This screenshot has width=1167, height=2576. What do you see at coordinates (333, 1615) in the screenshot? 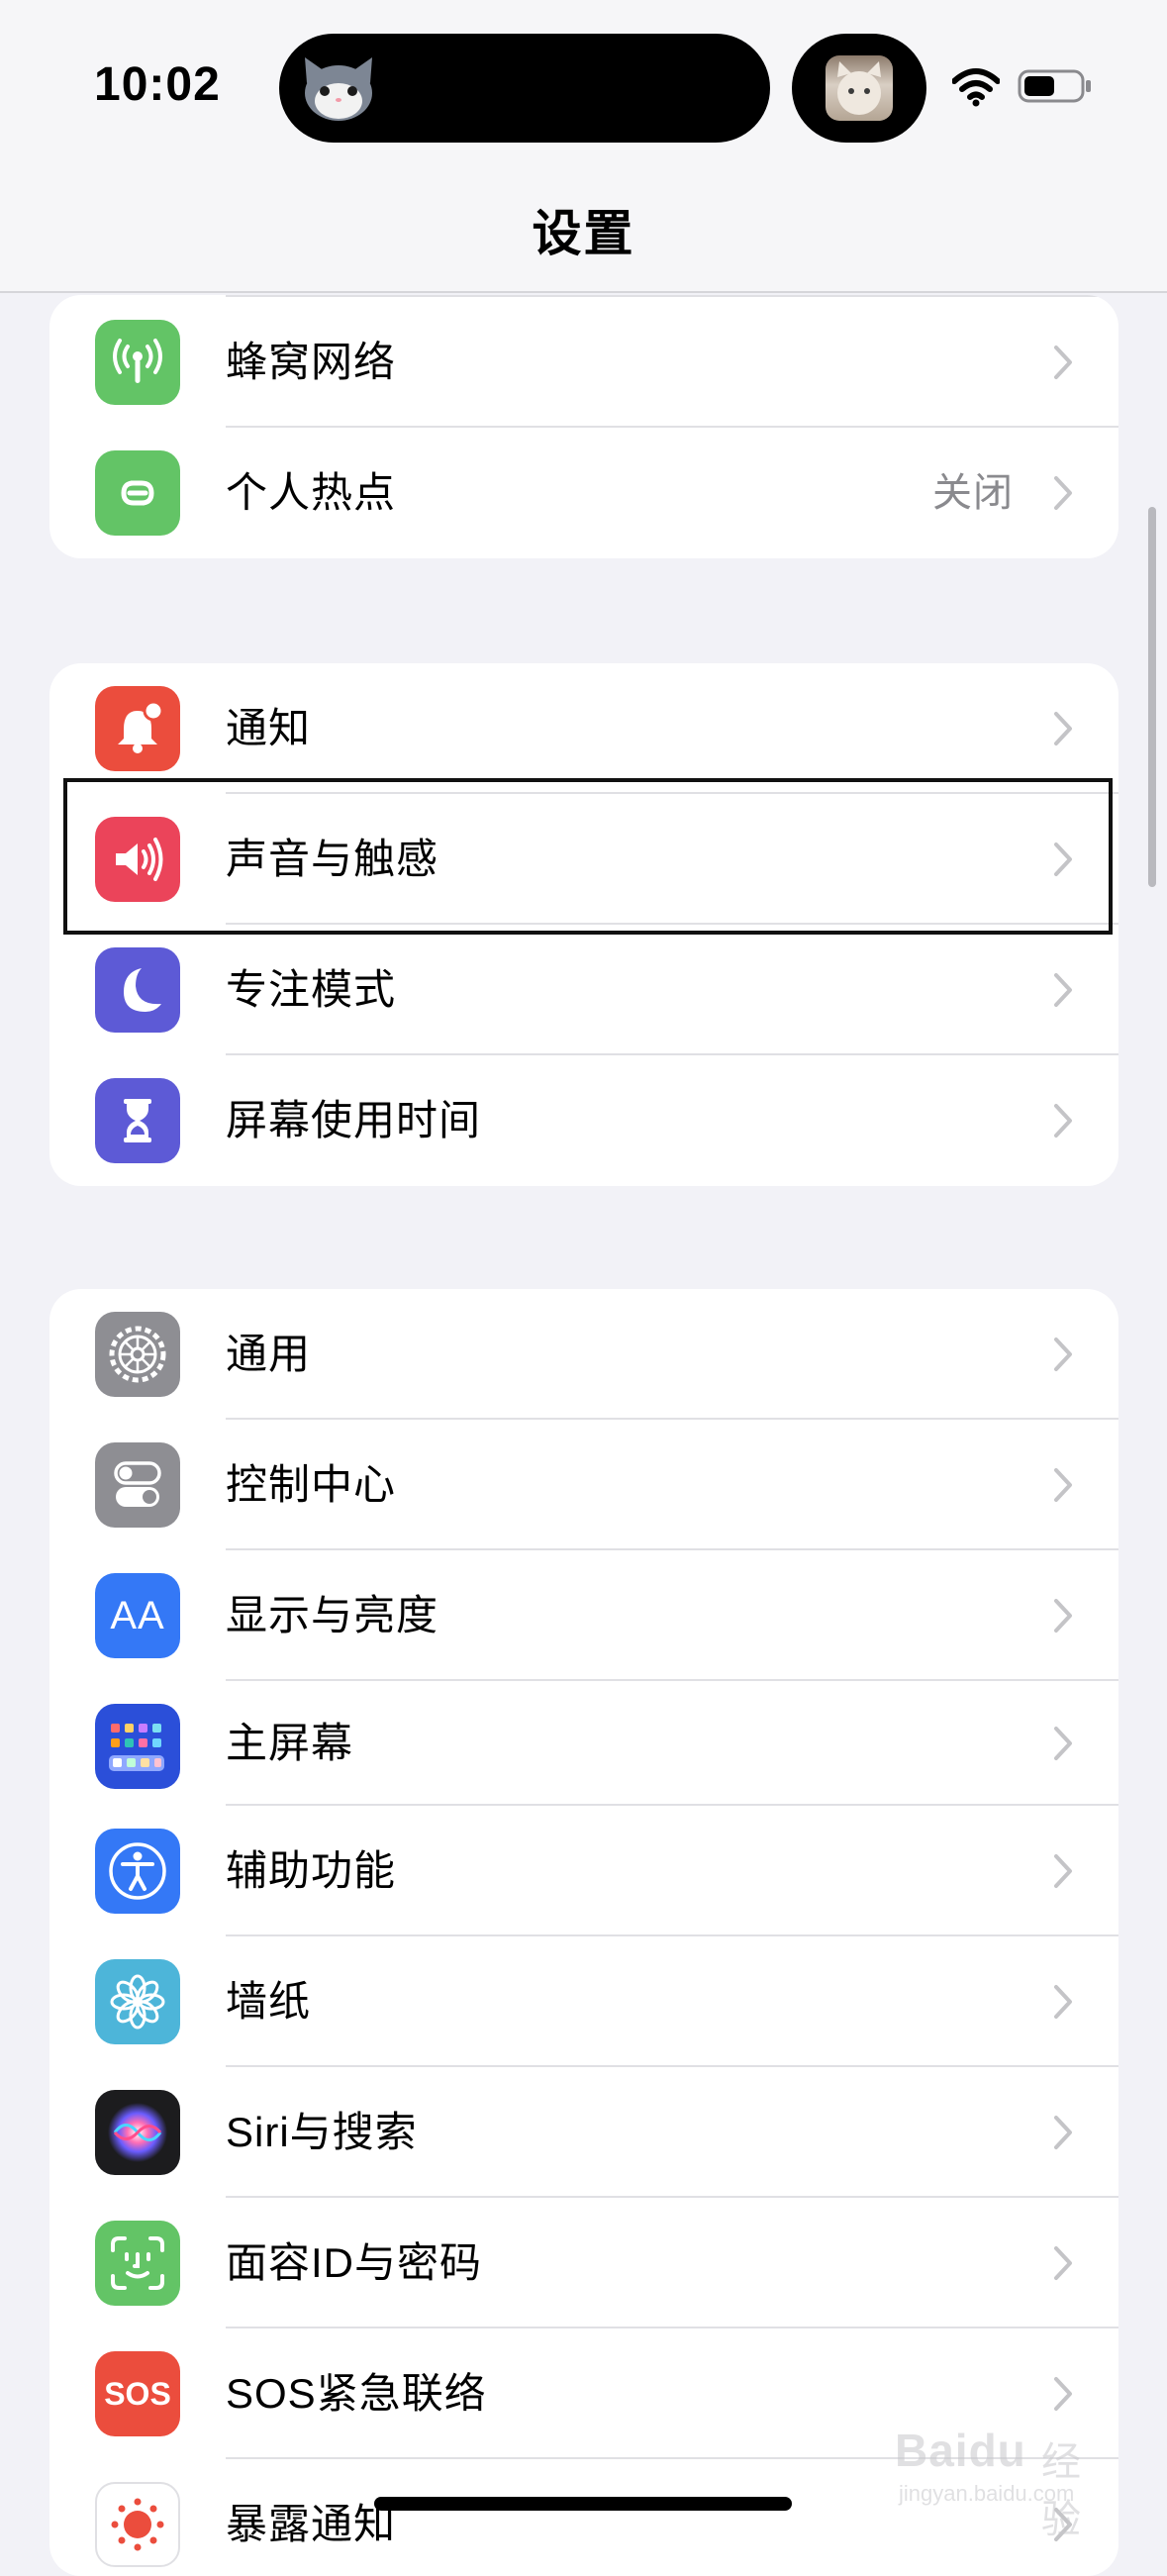
I see `settings-row-label: 显示与亮度` at bounding box center [333, 1615].